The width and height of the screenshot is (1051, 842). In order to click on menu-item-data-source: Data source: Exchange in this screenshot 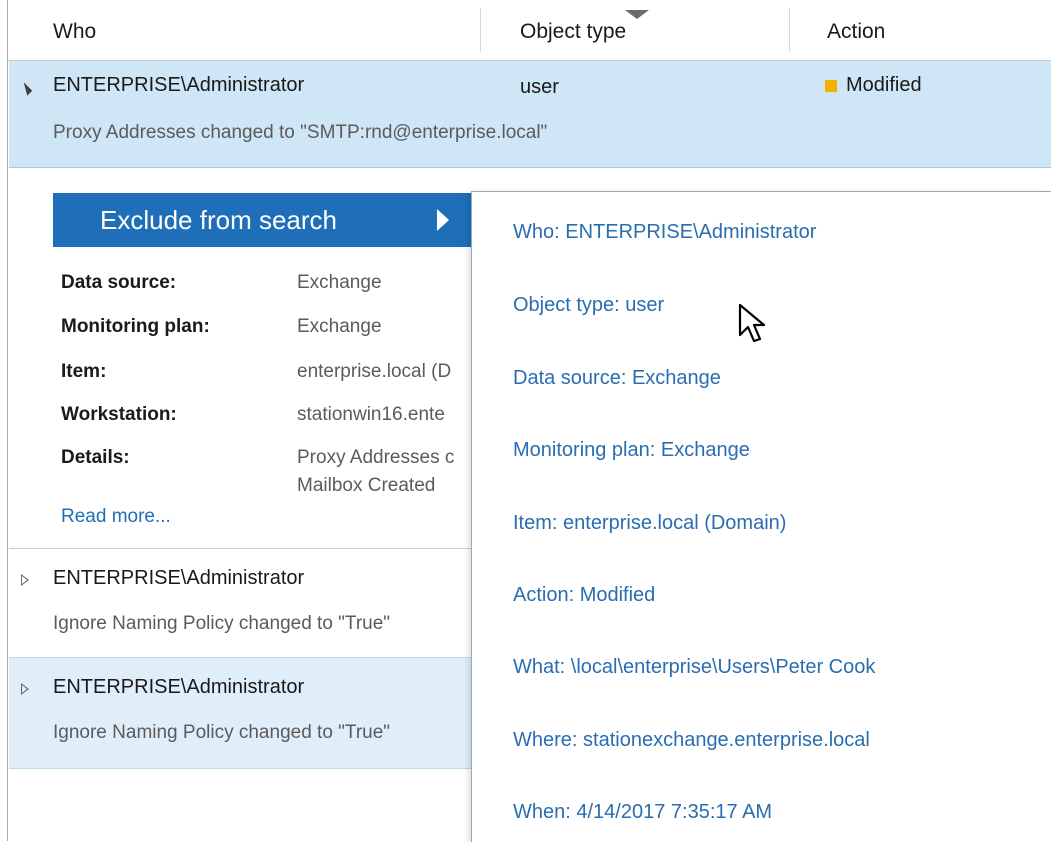, I will do `click(617, 378)`.